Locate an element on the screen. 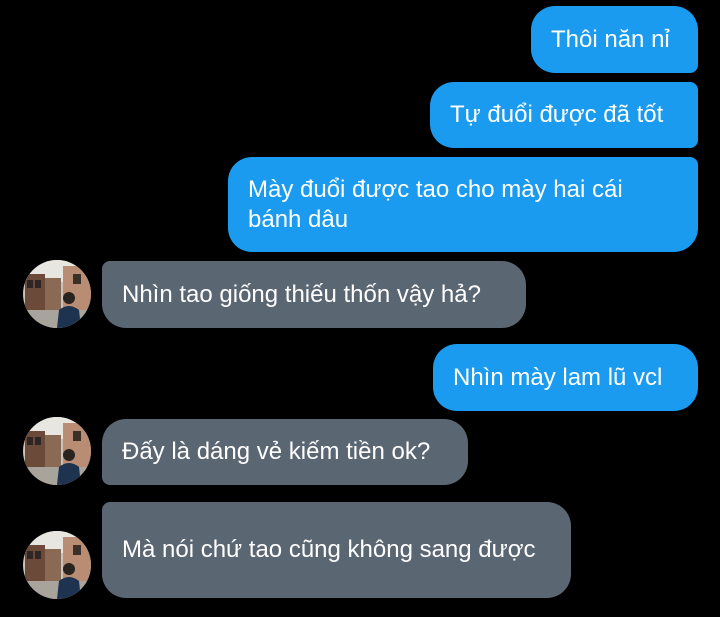  outgoing-message: Thôi năn nỉ is located at coordinates (614, 39).